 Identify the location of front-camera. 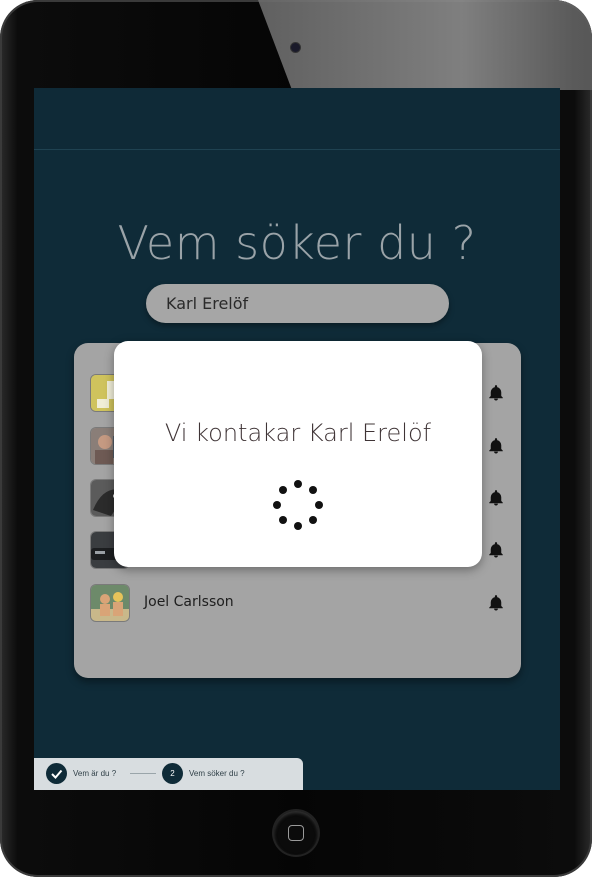
(295, 47).